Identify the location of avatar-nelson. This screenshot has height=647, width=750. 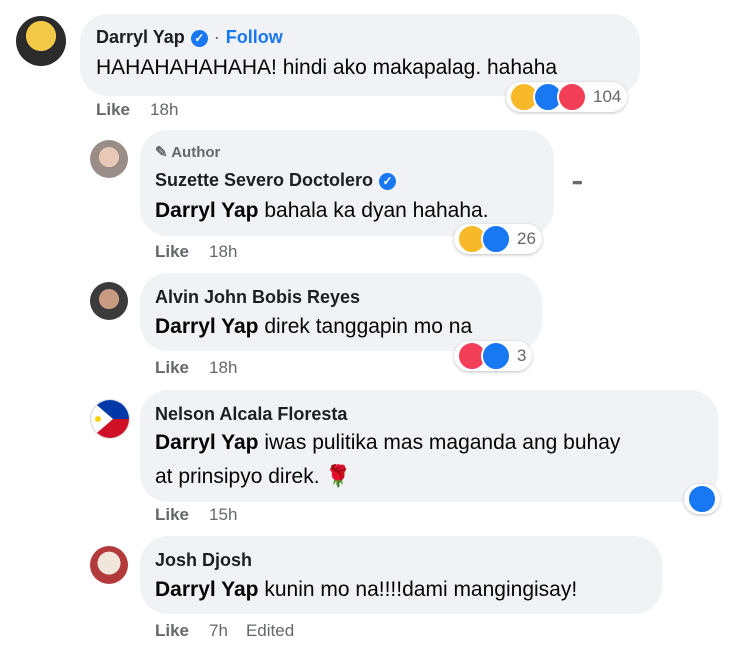
(110, 419).